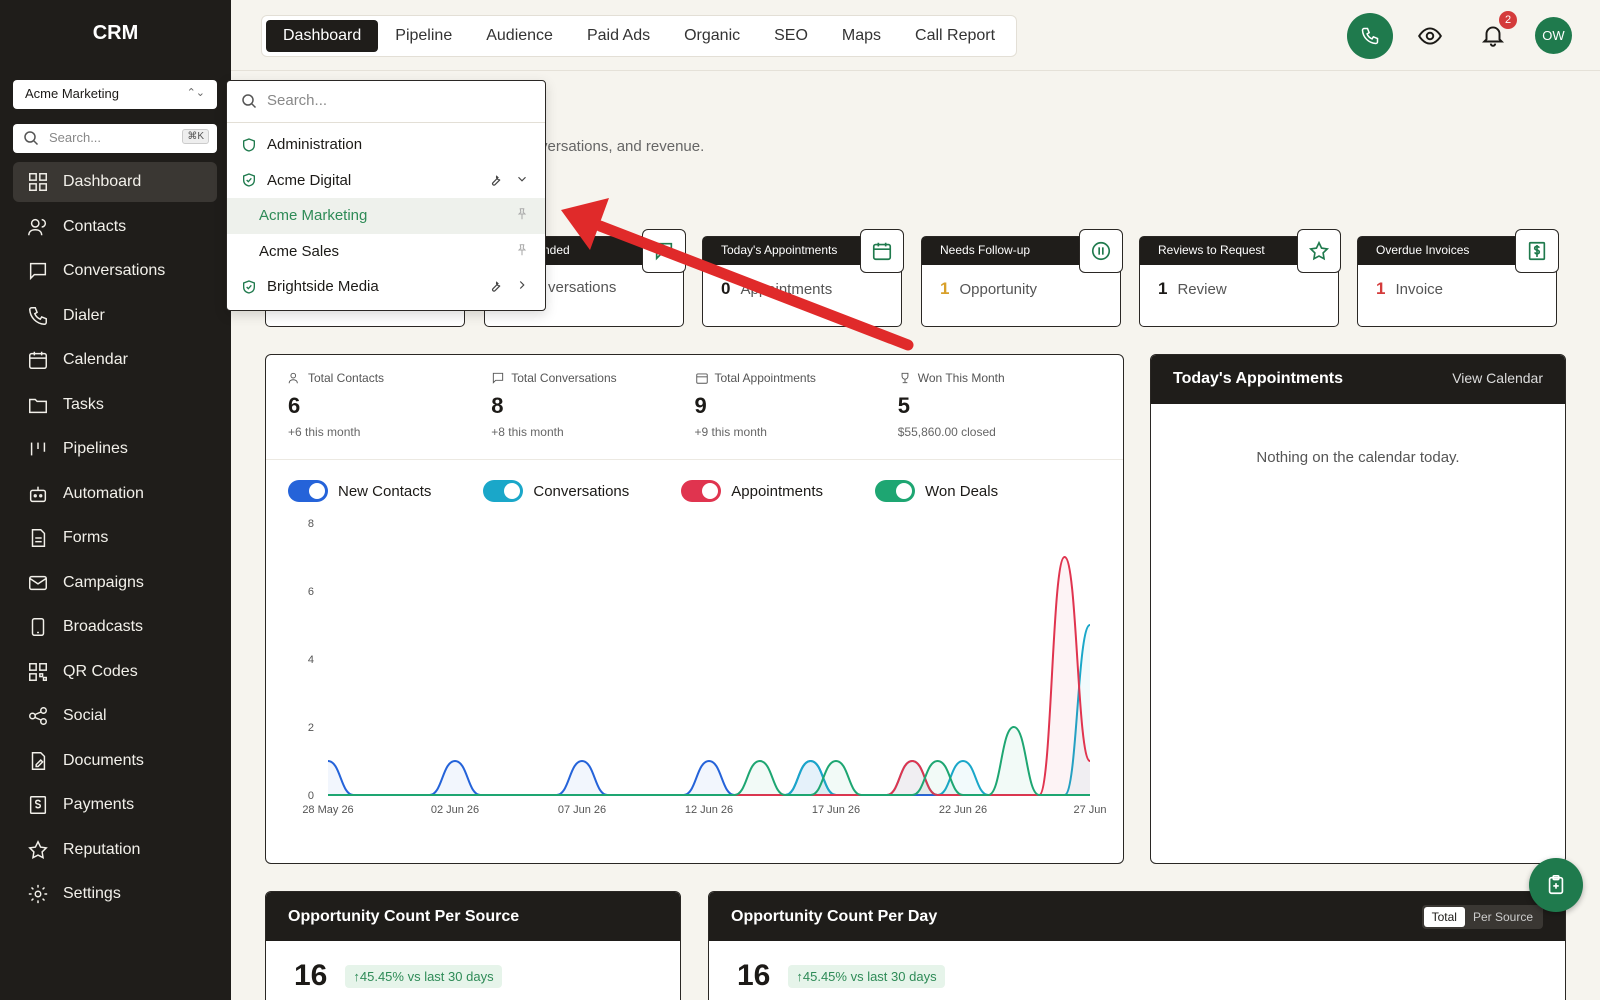 Image resolution: width=1600 pixels, height=1000 pixels. I want to click on kpi-value: 0, so click(726, 288).